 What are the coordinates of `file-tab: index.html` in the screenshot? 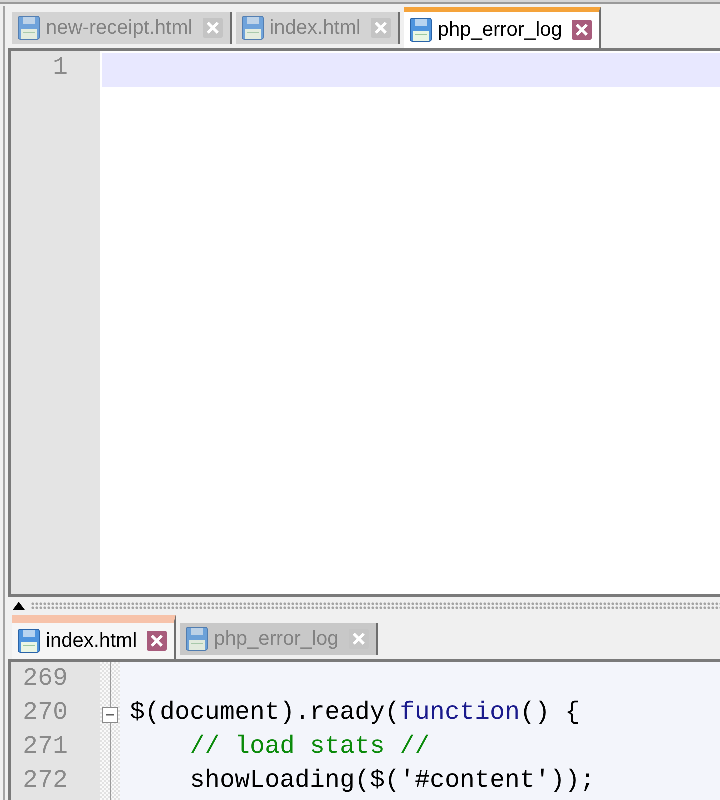 It's located at (94, 637).